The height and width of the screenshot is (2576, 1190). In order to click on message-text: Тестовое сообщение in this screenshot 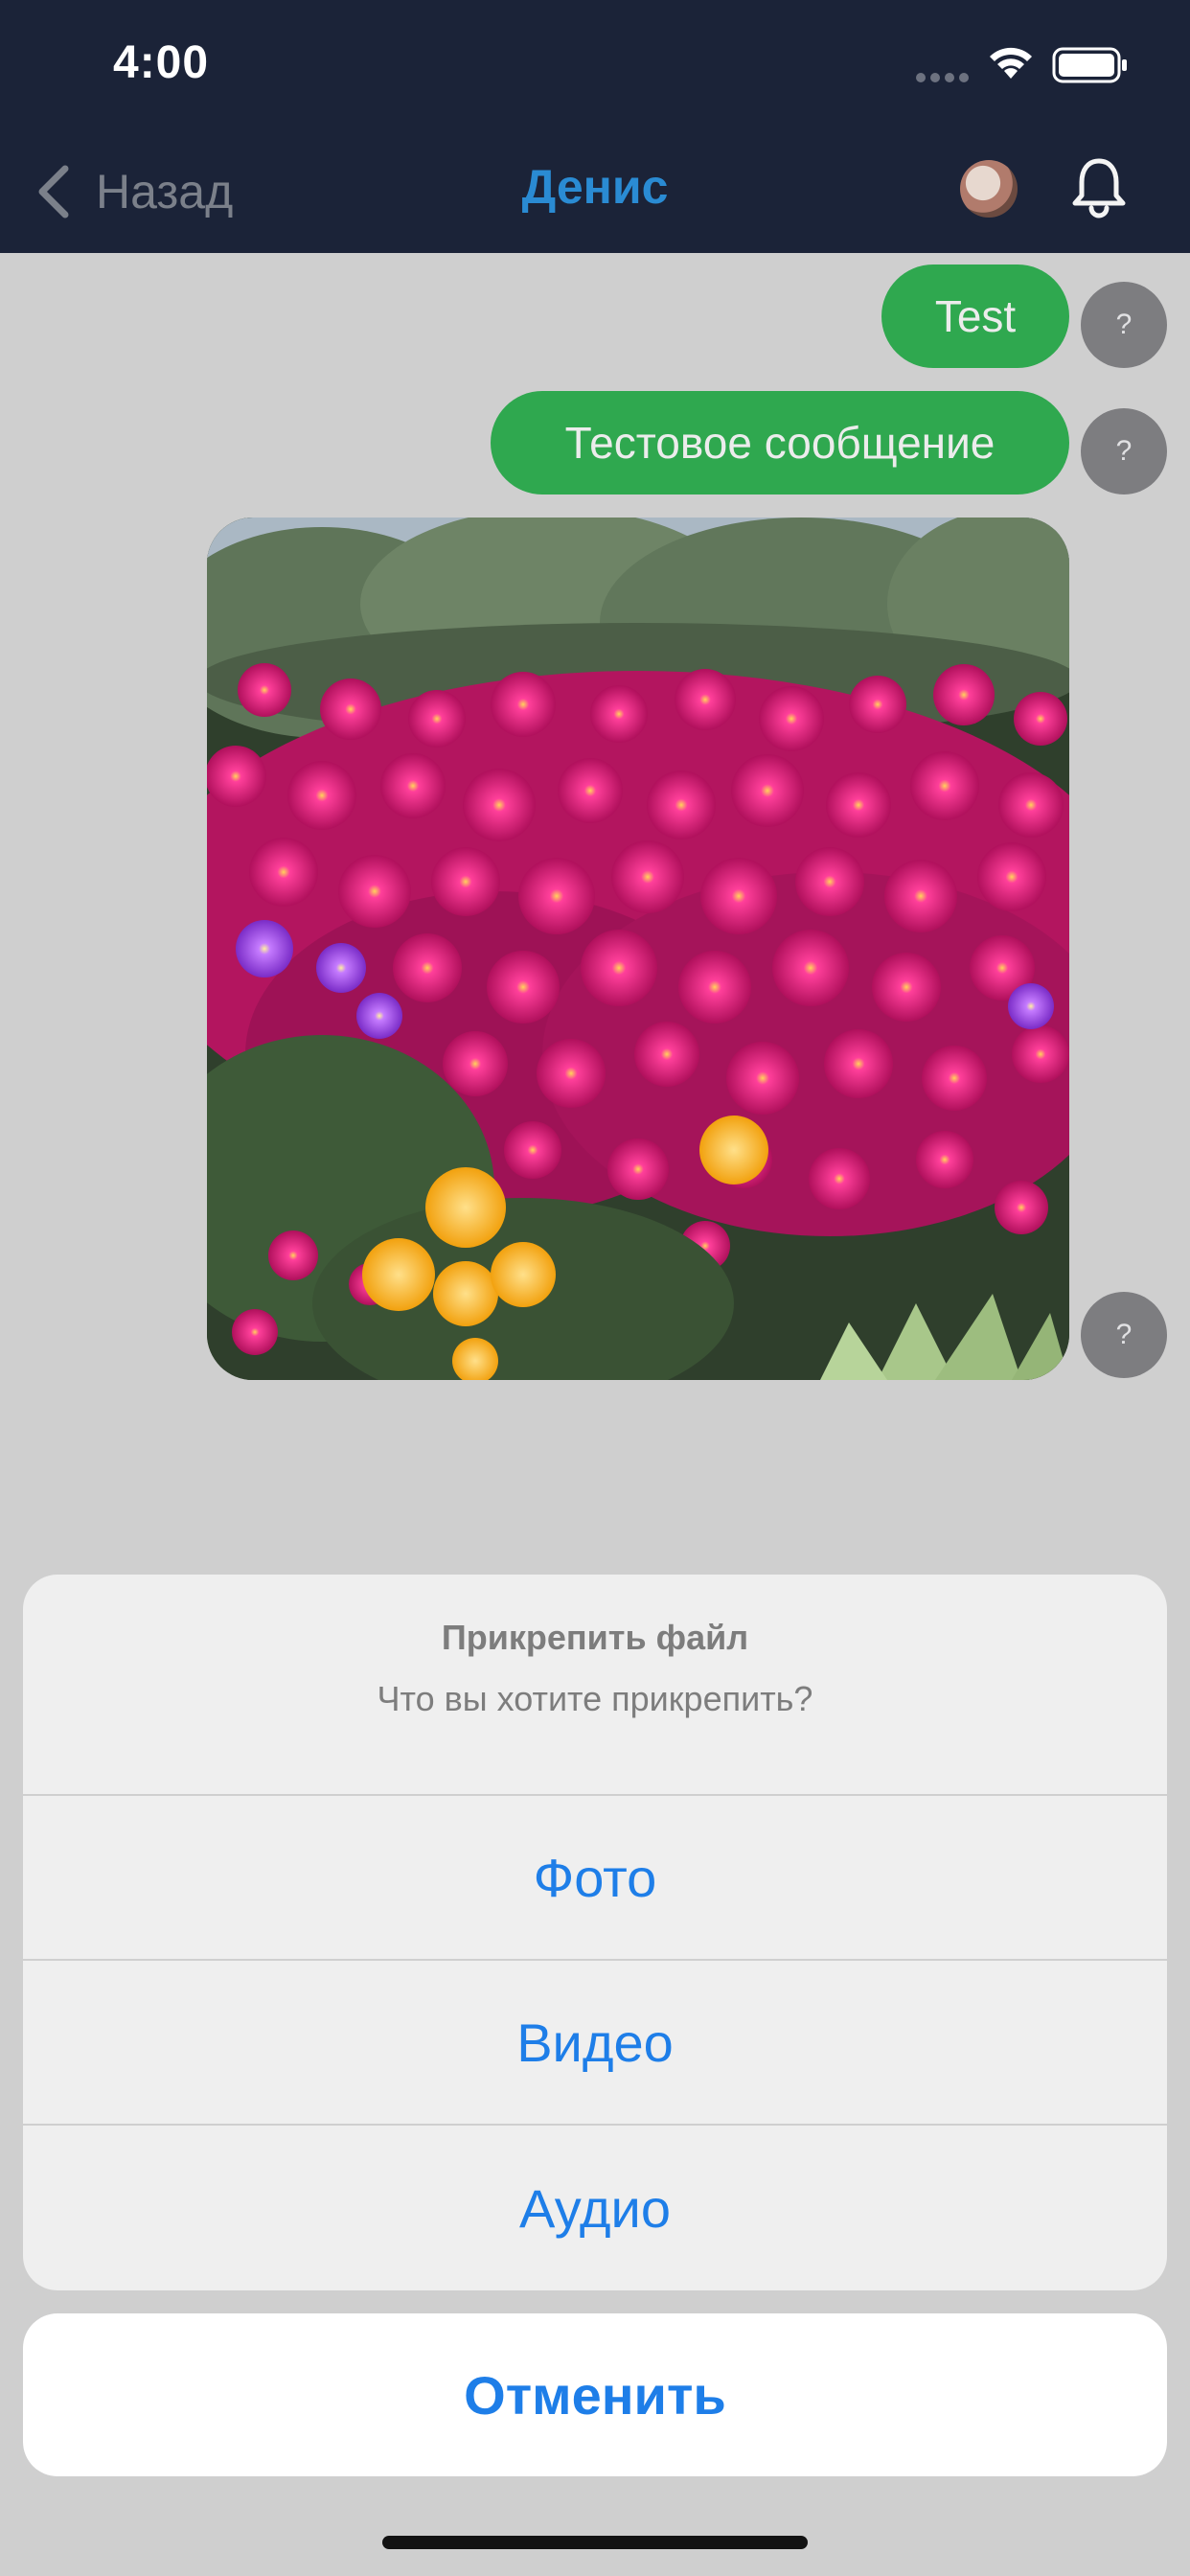, I will do `click(779, 443)`.